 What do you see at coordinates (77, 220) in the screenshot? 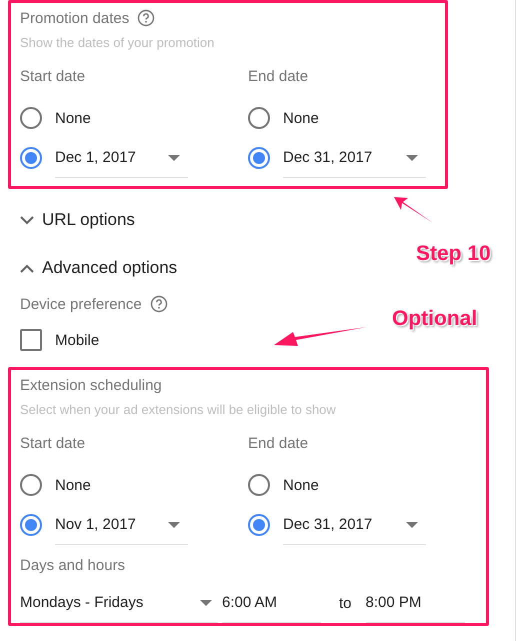
I see `expander-button: URL options` at bounding box center [77, 220].